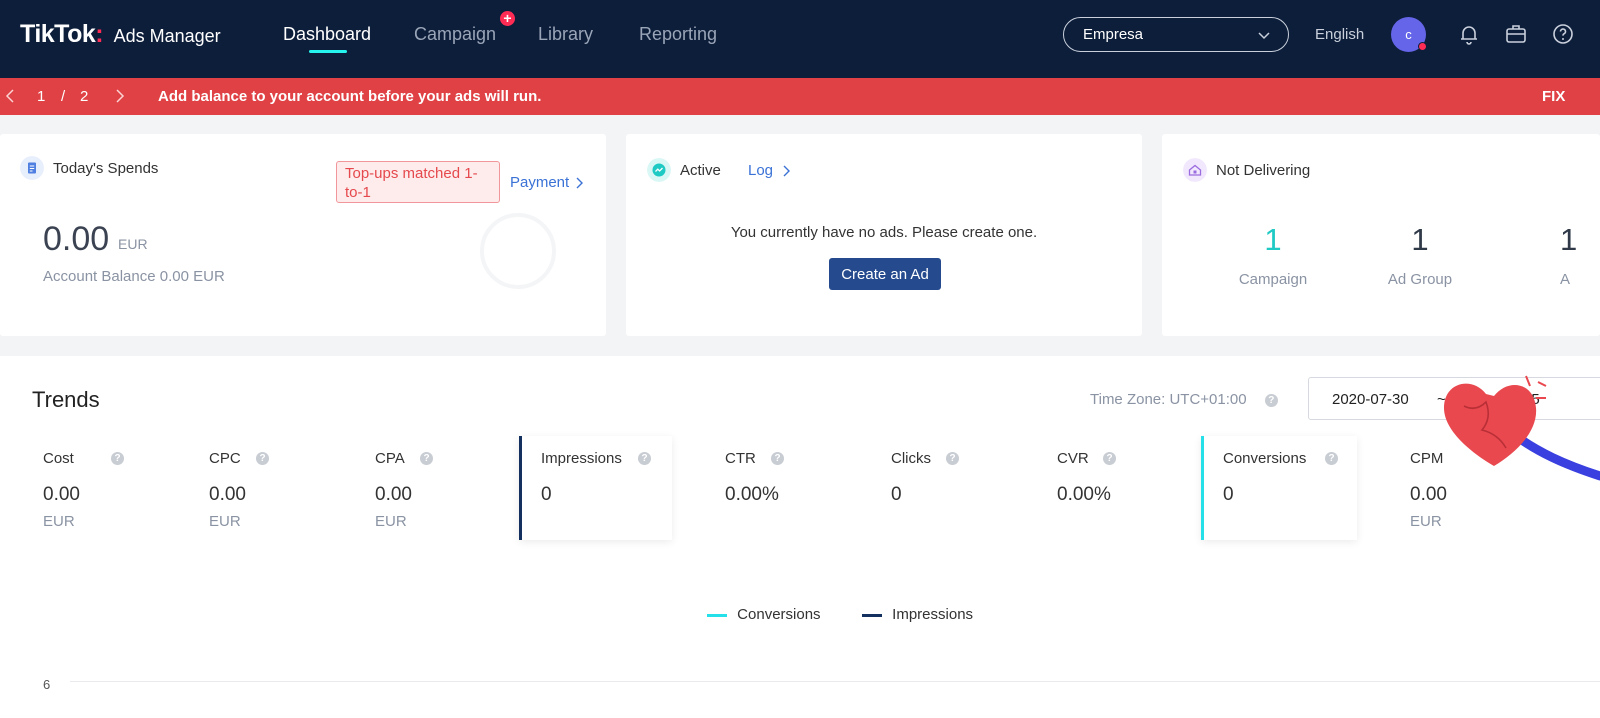 Image resolution: width=1600 pixels, height=718 pixels. I want to click on metric-cost: Cost ? 0.00 EUR, so click(101, 488).